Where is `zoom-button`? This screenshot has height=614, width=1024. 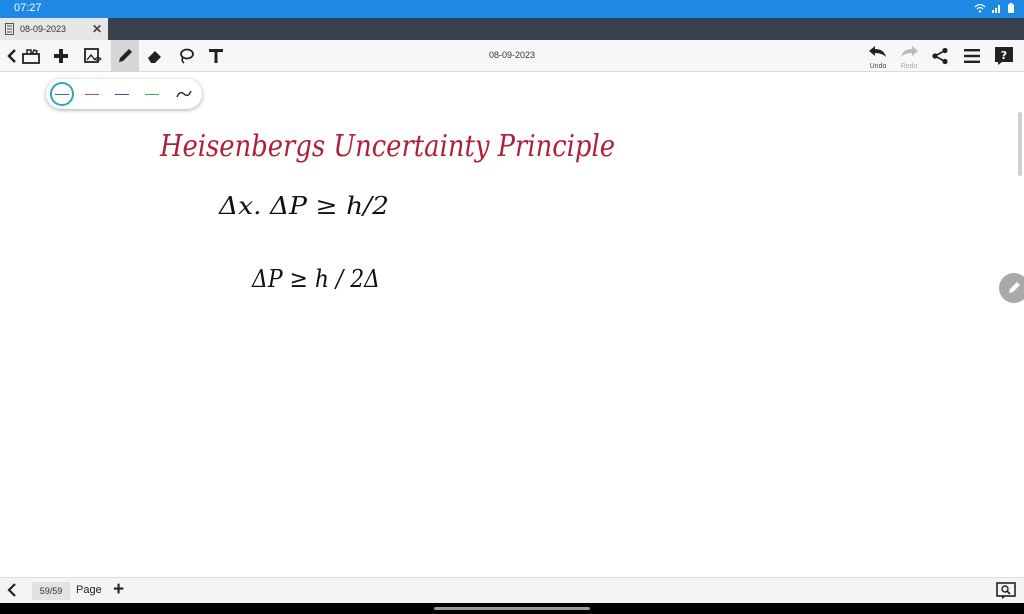
zoom-button is located at coordinates (1006, 593).